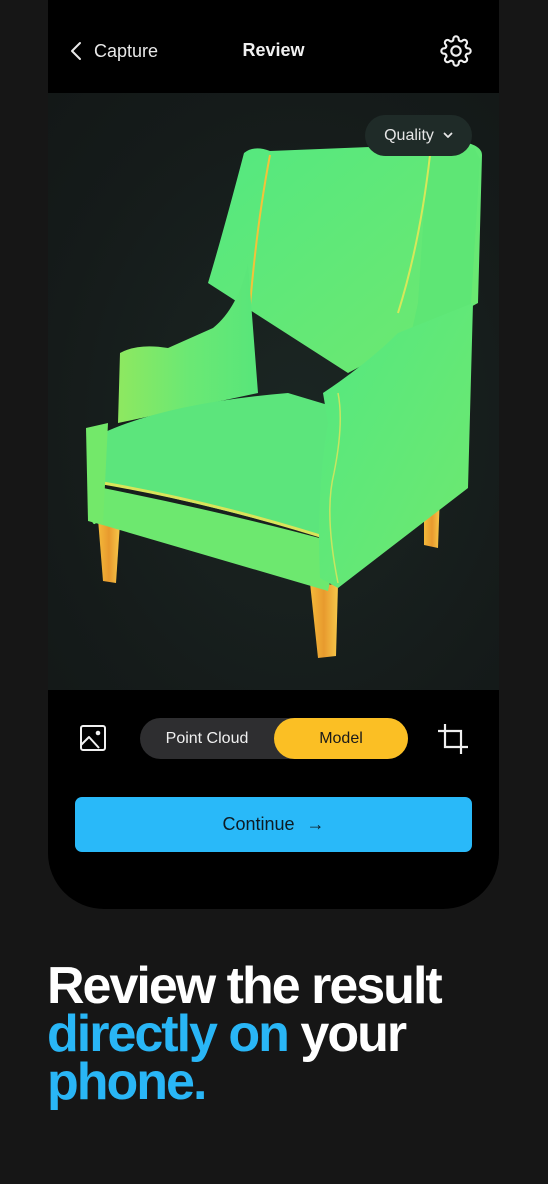 The image size is (548, 1184). Describe the element at coordinates (341, 738) in the screenshot. I see `segment-model: Model` at that location.